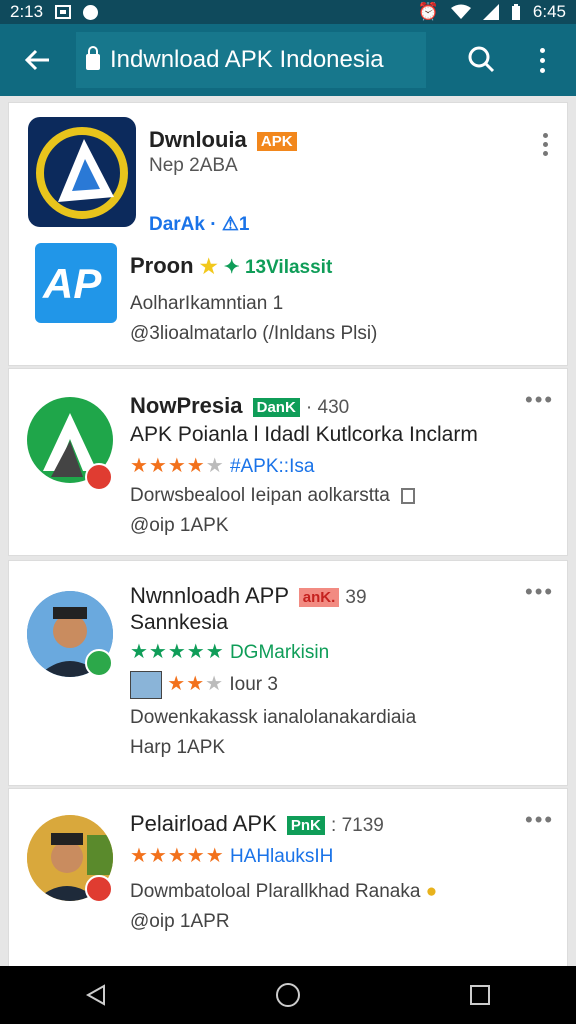  I want to click on download-icon, so click(408, 495).